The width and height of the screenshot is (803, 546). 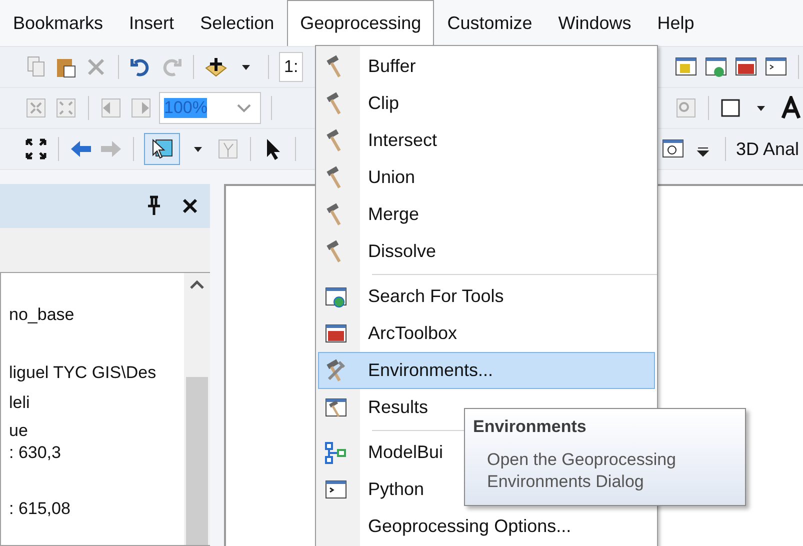 What do you see at coordinates (19, 431) in the screenshot?
I see `property-text: ue` at bounding box center [19, 431].